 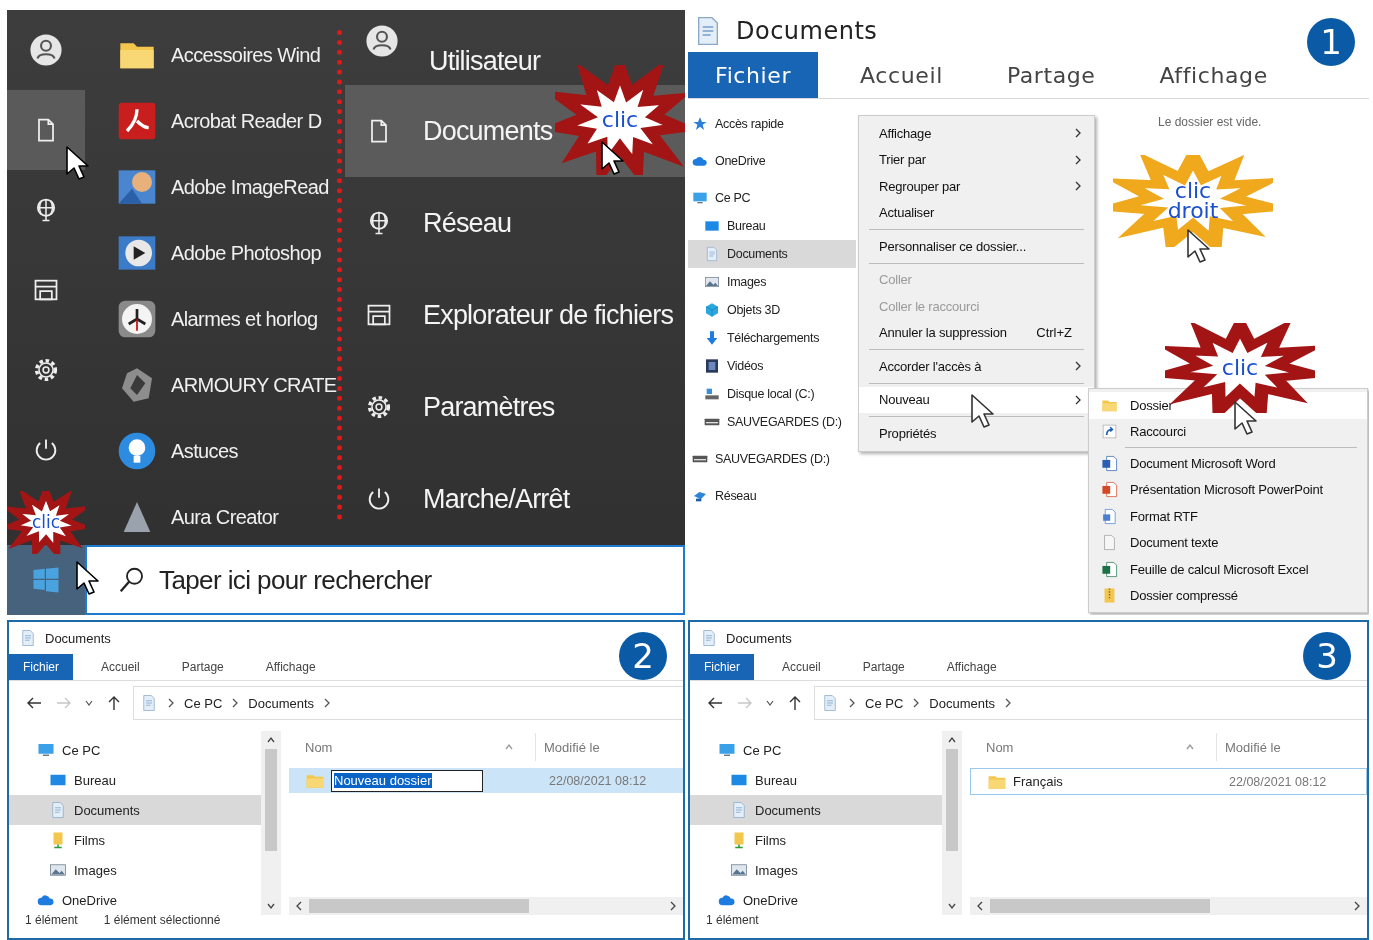 What do you see at coordinates (515, 315) in the screenshot?
I see `menu-item: Explorateur de fichiers` at bounding box center [515, 315].